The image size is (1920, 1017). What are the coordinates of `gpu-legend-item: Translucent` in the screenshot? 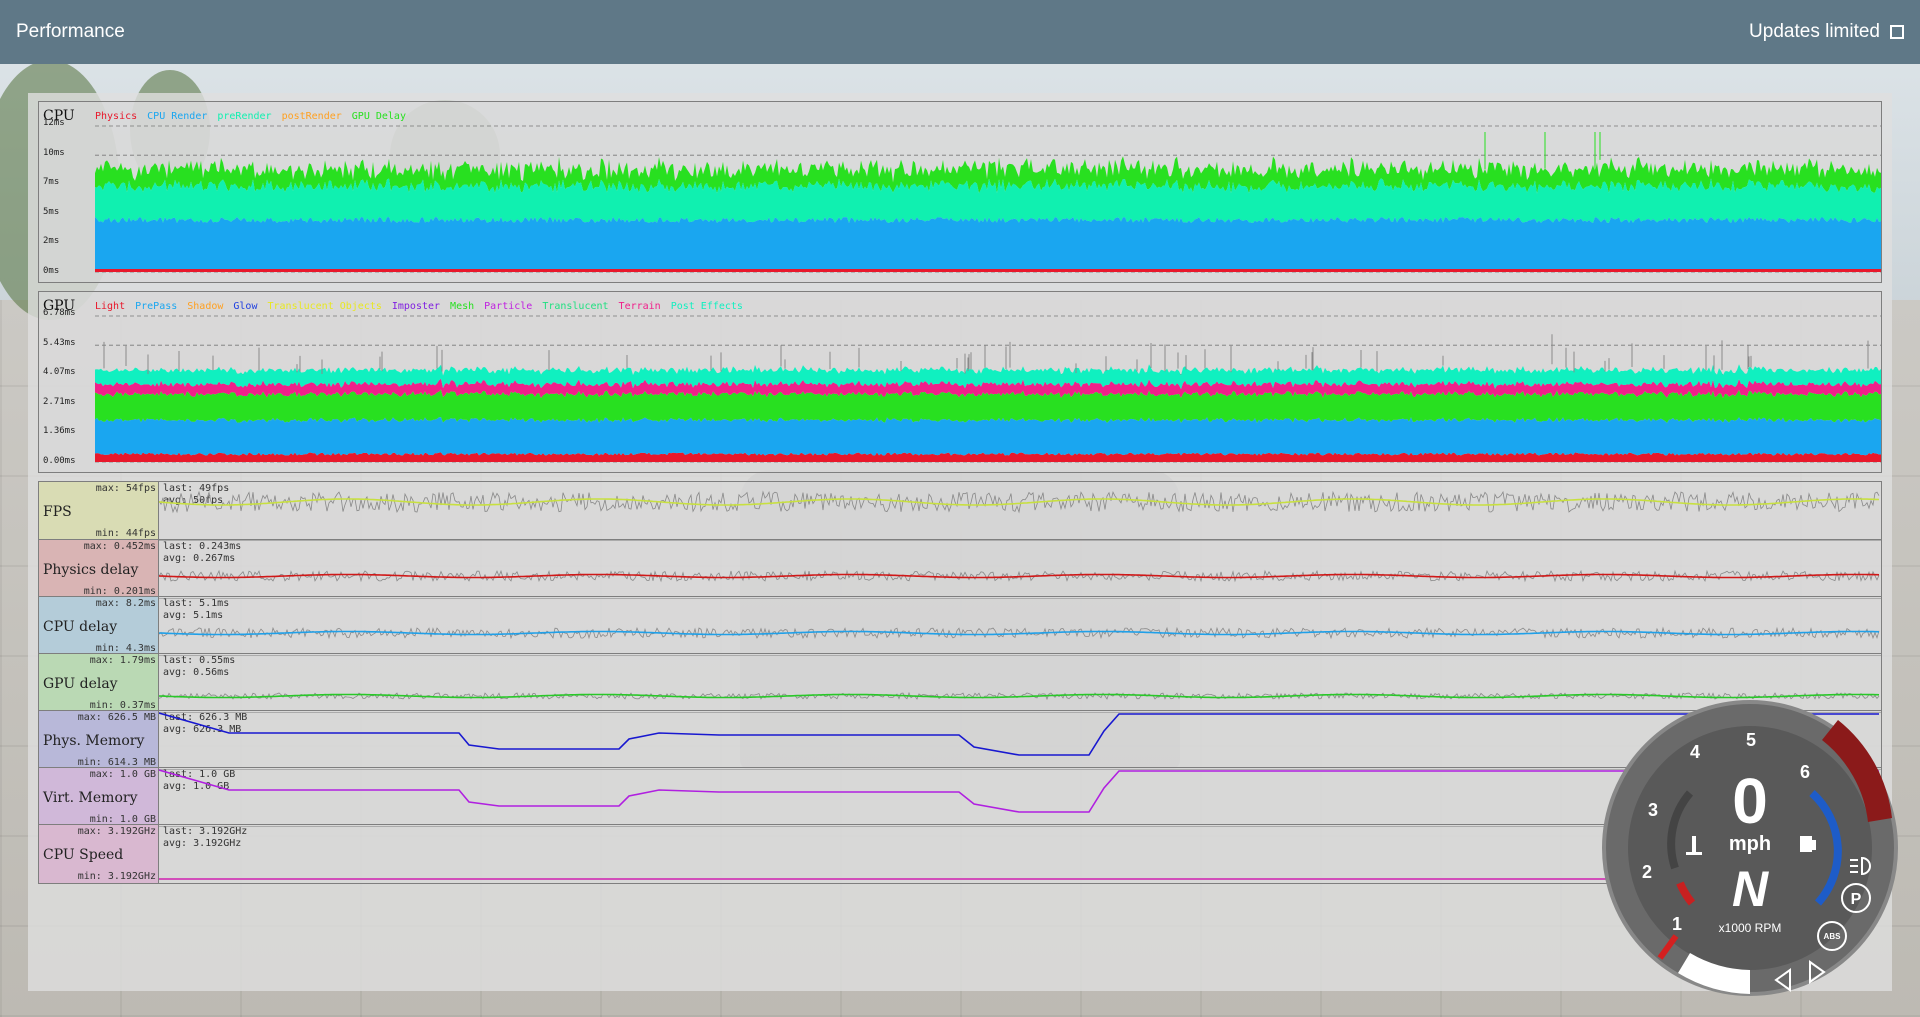 It's located at (575, 306).